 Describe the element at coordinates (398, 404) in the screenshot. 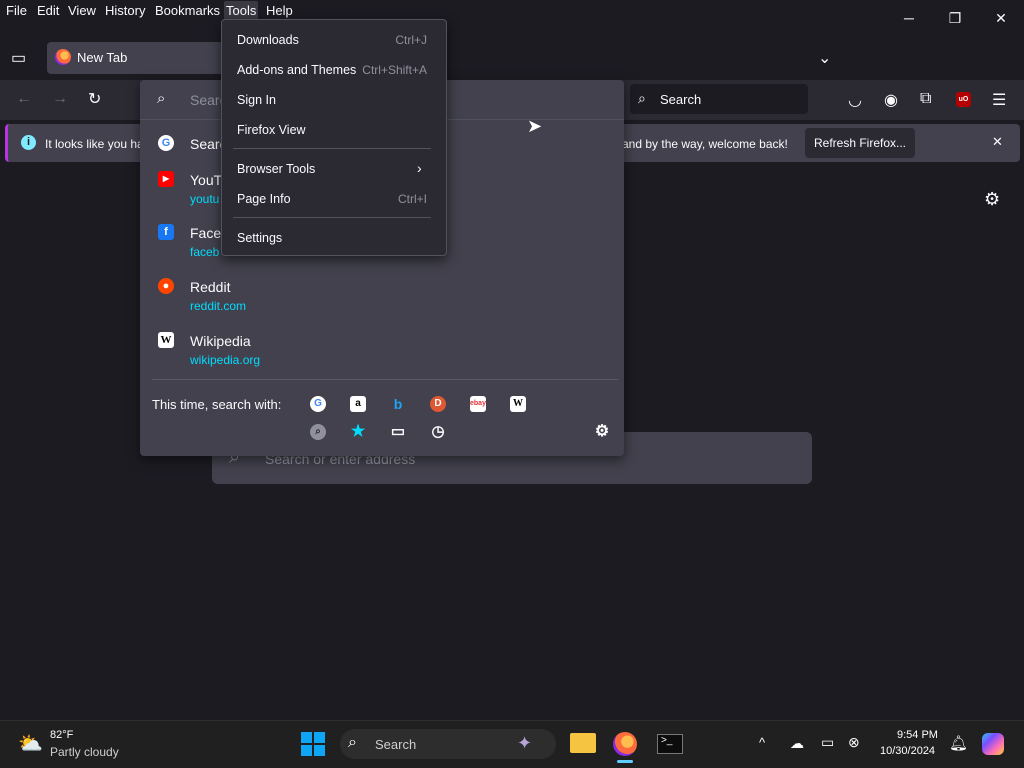

I see `bing-engine-icon: b` at that location.